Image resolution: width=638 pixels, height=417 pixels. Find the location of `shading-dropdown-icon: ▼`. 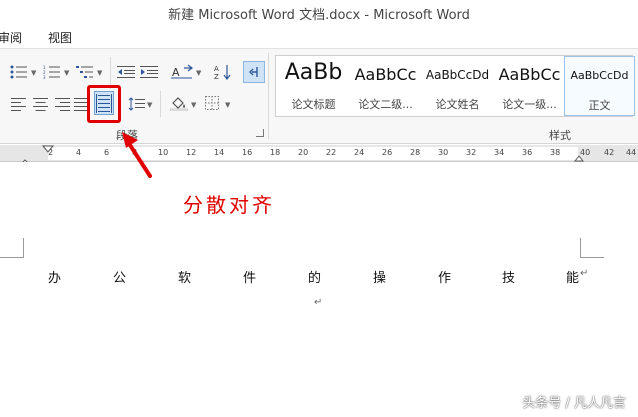

shading-dropdown-icon: ▼ is located at coordinates (193, 105).